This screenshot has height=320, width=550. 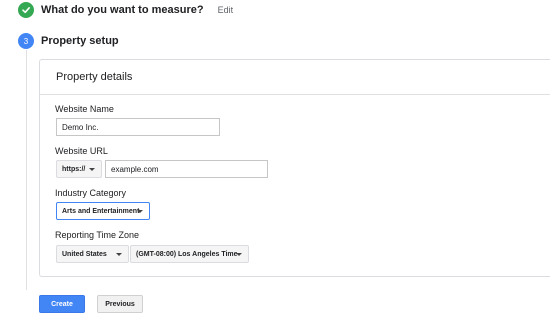 What do you see at coordinates (186, 169) in the screenshot?
I see `website-url-input: example.com` at bounding box center [186, 169].